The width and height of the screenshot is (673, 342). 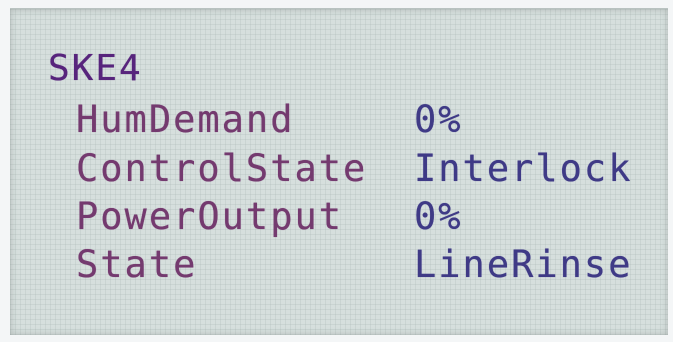 What do you see at coordinates (222, 168) in the screenshot?
I see `row-label-control-state: ControlState` at bounding box center [222, 168].